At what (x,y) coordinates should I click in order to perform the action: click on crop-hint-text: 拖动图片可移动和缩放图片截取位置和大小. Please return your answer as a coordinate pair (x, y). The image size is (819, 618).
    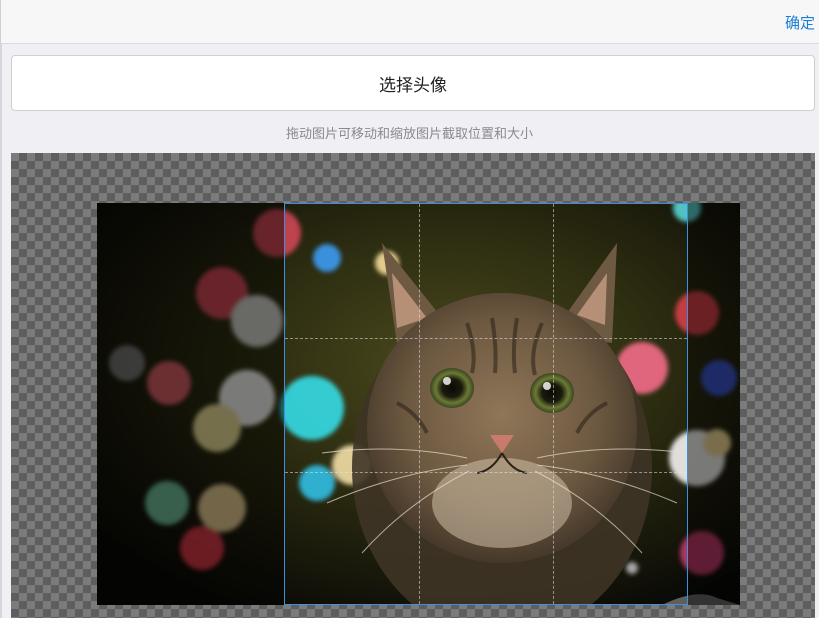
    Looking at the image, I should click on (409, 134).